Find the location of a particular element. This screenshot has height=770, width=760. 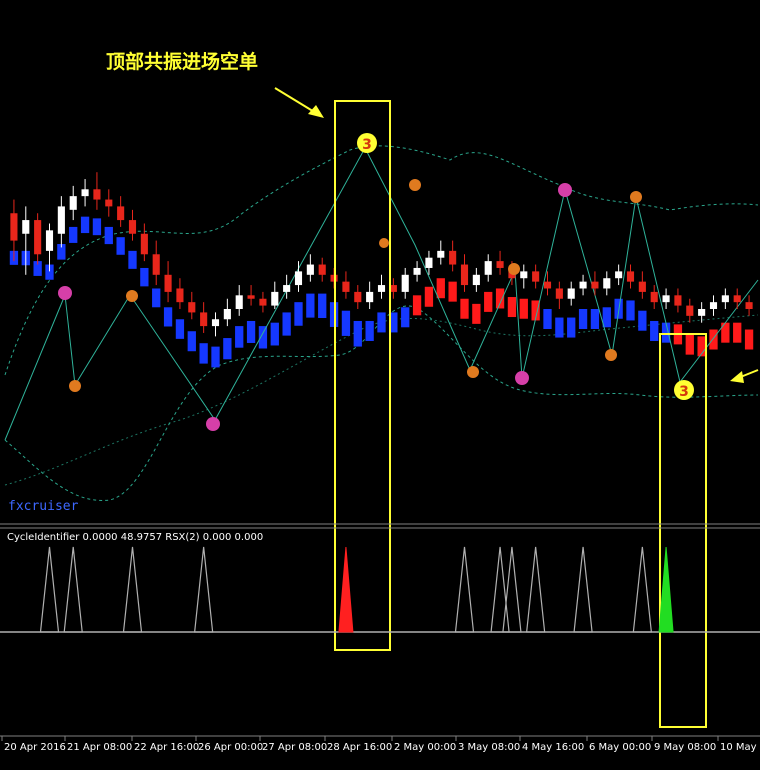

annotation-text: 顶部共振进场空单 is located at coordinates (182, 61).